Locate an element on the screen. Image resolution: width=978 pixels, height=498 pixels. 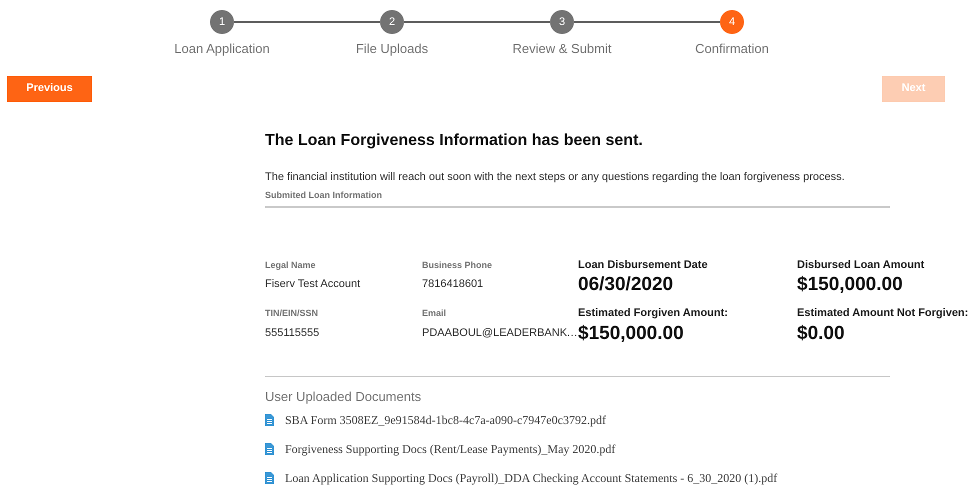
step-number: 2 is located at coordinates (392, 22).